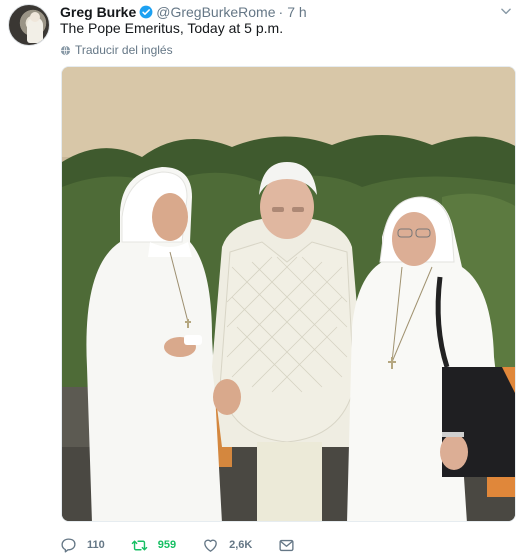  I want to click on direct-message-button, so click(291, 545).